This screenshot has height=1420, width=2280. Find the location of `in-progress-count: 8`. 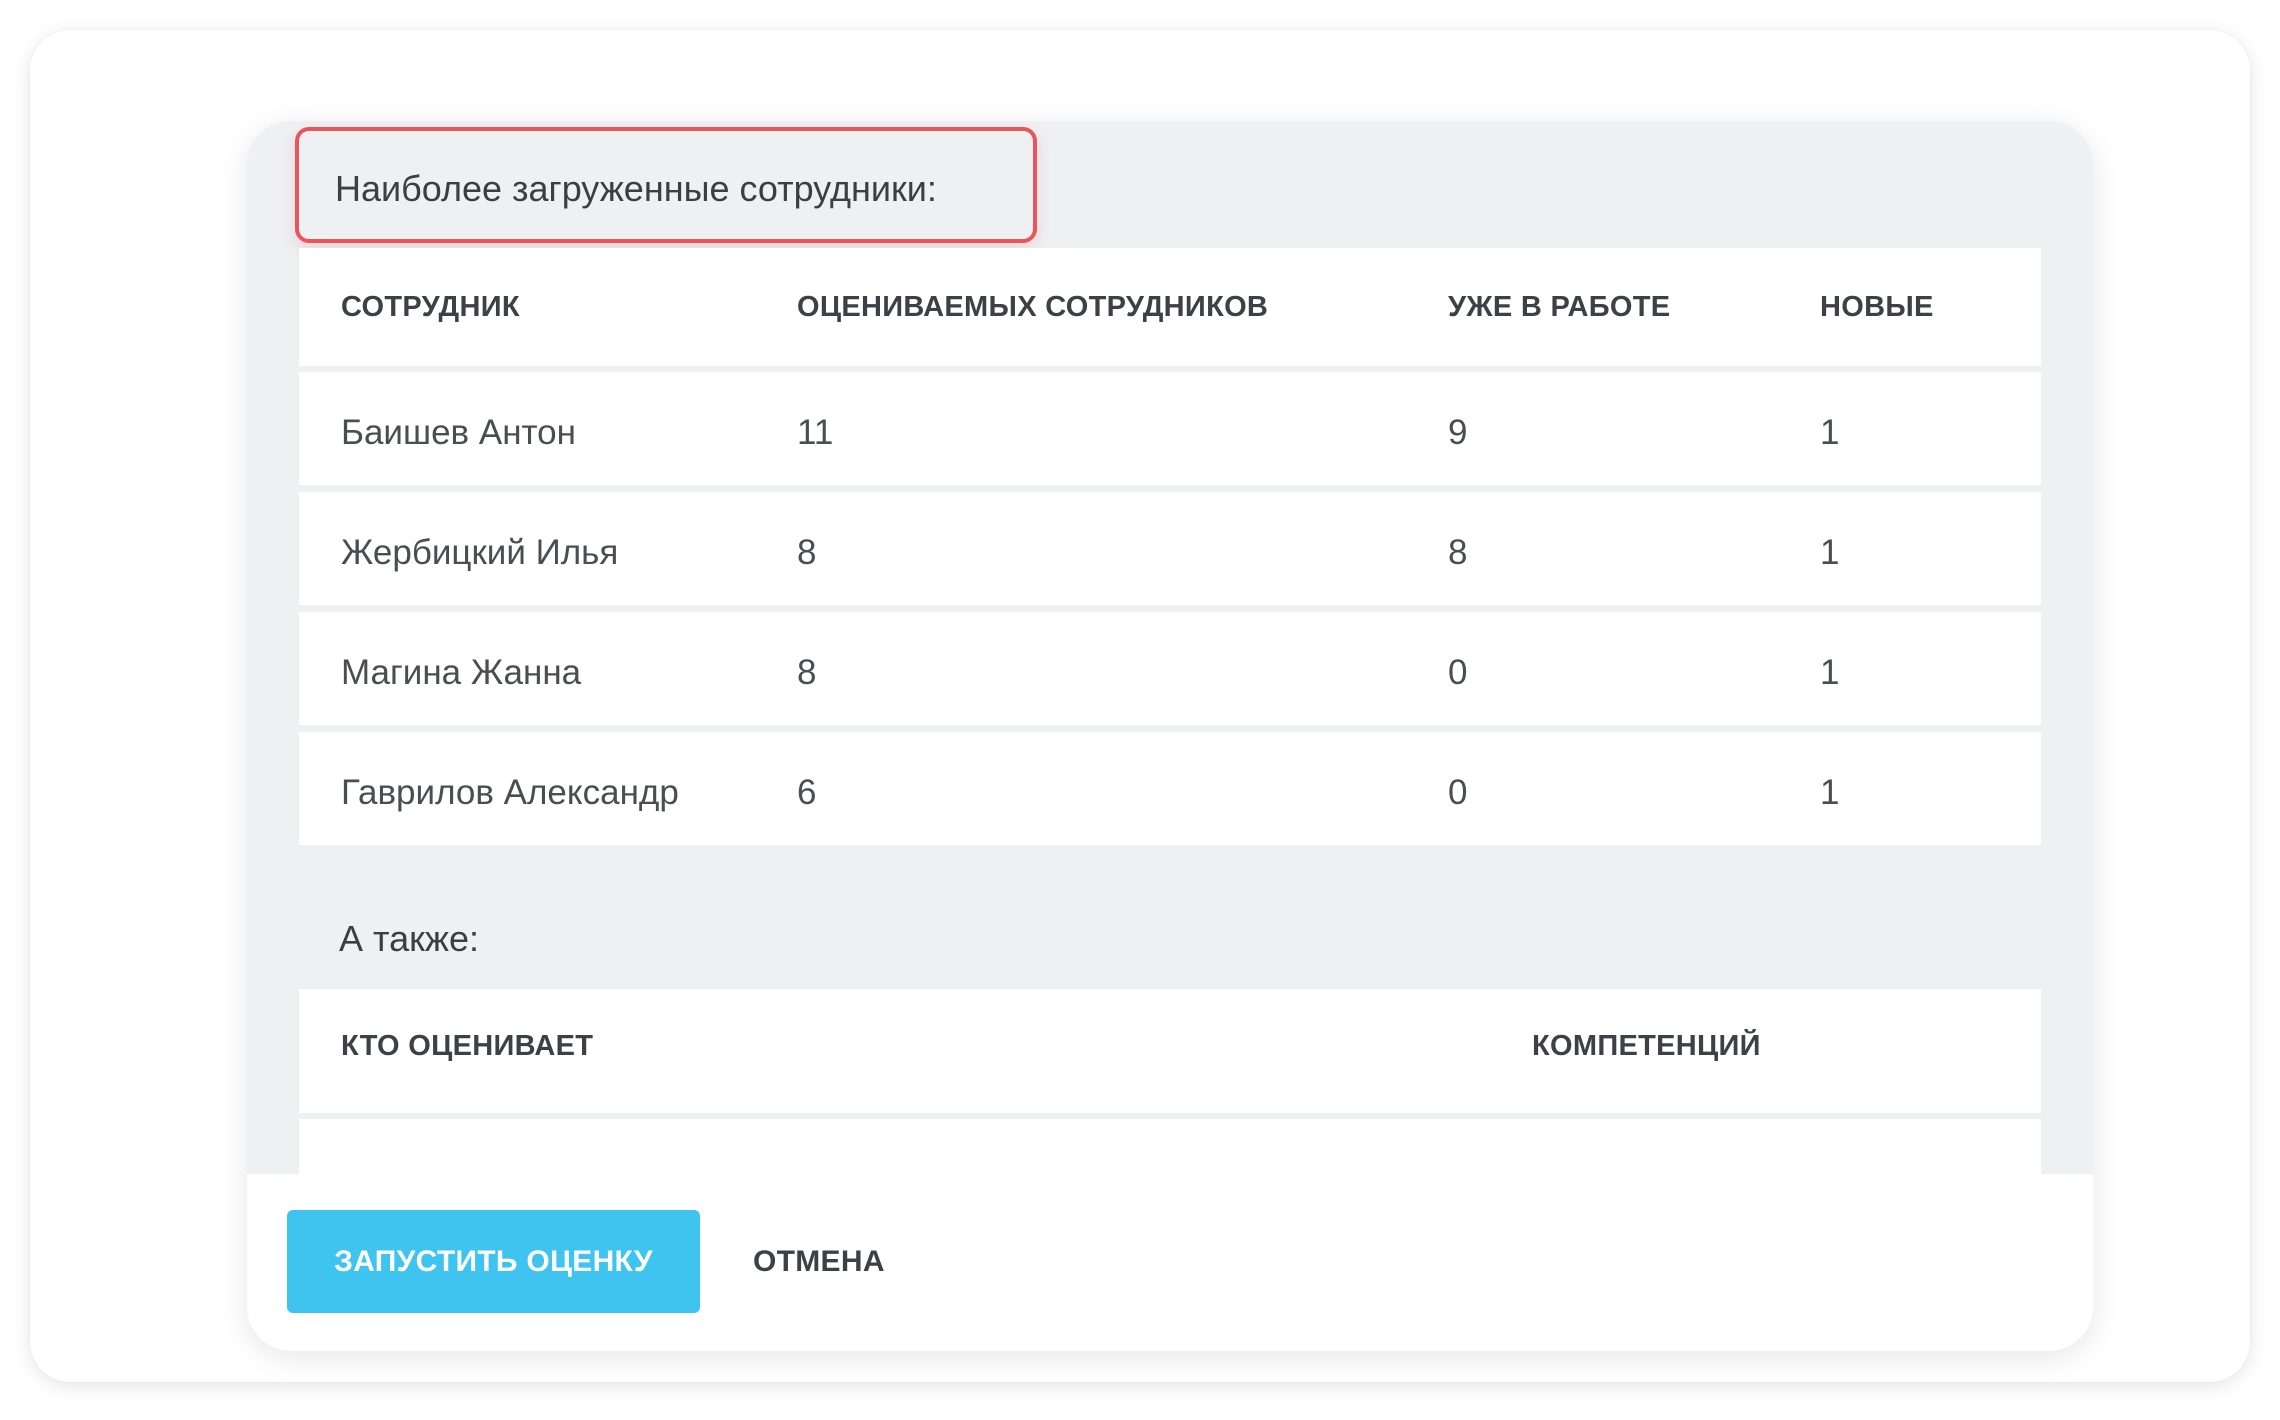

in-progress-count: 8 is located at coordinates (1458, 552).